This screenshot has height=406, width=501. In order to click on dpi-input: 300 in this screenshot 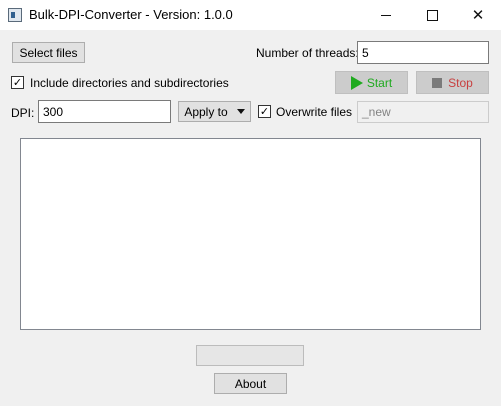, I will do `click(104, 111)`.